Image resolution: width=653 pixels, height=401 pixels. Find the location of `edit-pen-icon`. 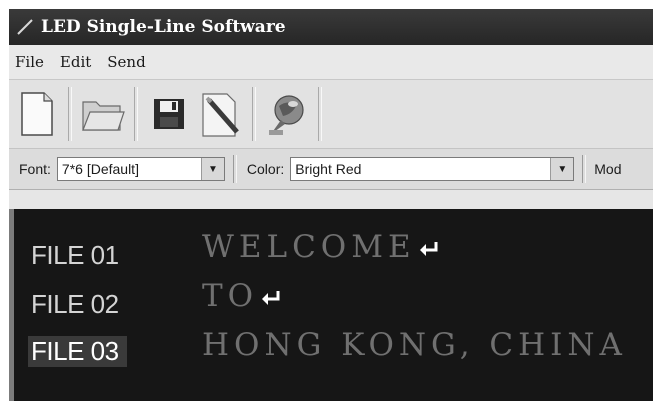

edit-pen-icon is located at coordinates (220, 115).